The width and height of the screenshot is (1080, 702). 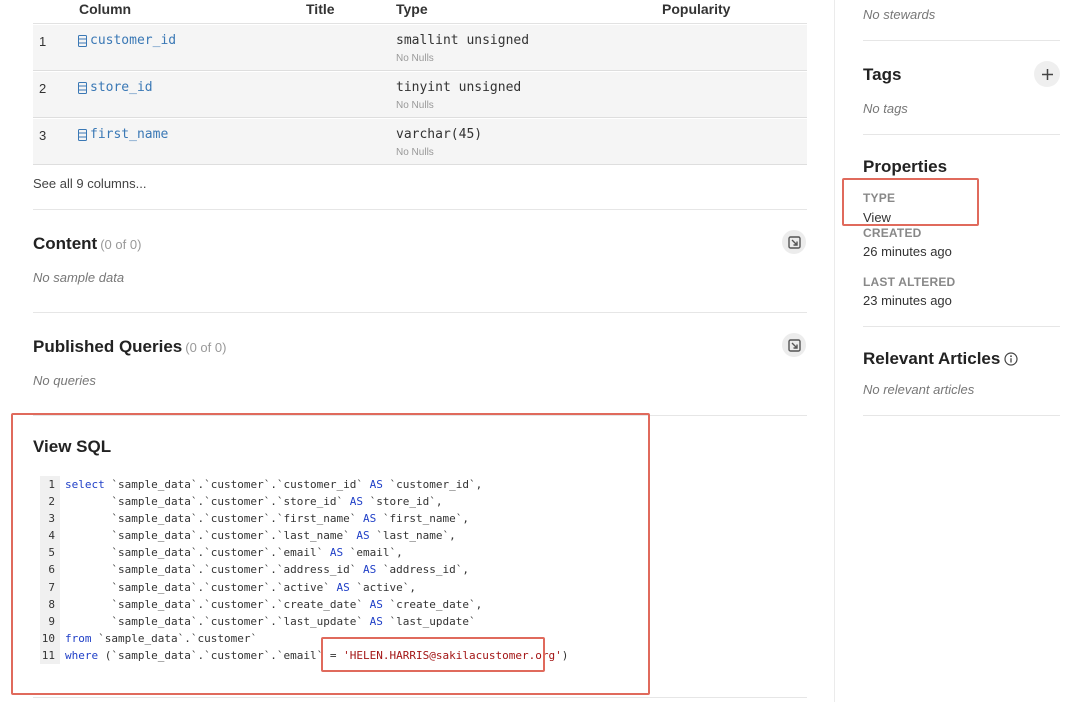 I want to click on column-header-column: Column, so click(x=105, y=9).